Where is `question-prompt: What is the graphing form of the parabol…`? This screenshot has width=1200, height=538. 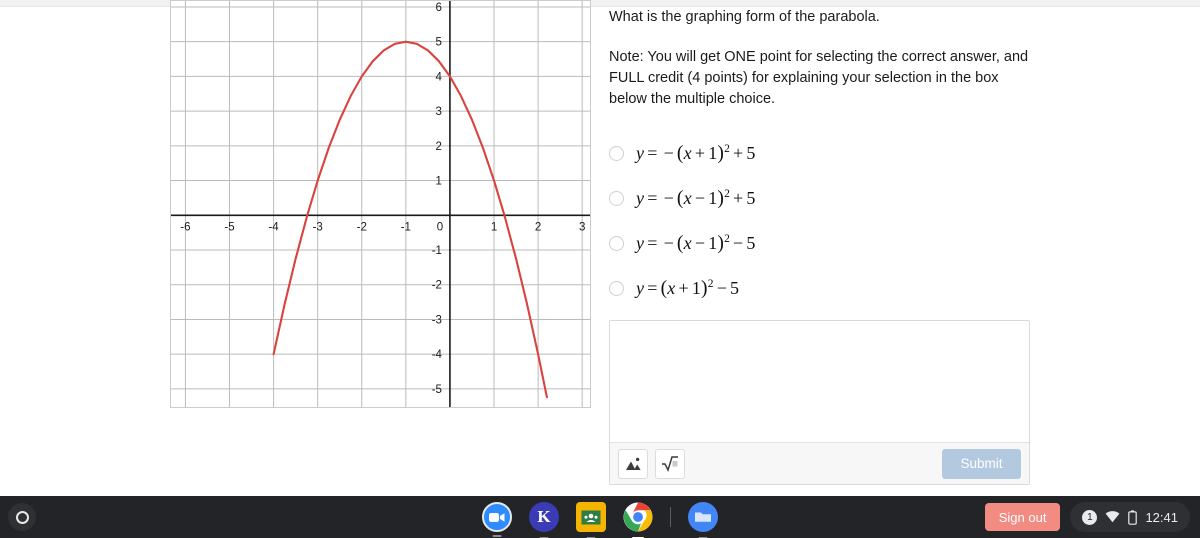
question-prompt: What is the graphing form of the parabol… is located at coordinates (744, 17).